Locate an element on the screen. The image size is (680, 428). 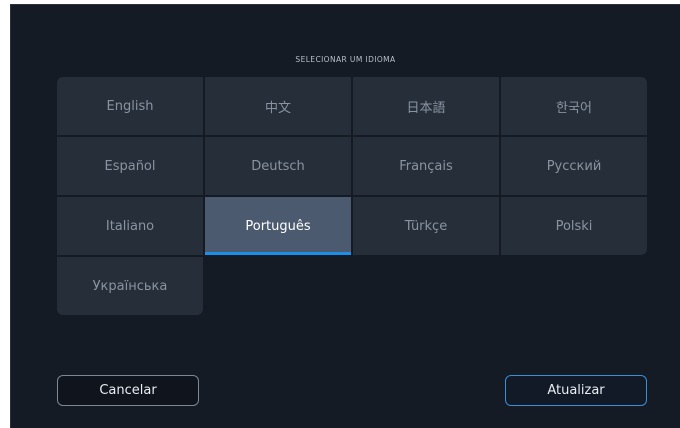
language-label: Polski is located at coordinates (574, 226).